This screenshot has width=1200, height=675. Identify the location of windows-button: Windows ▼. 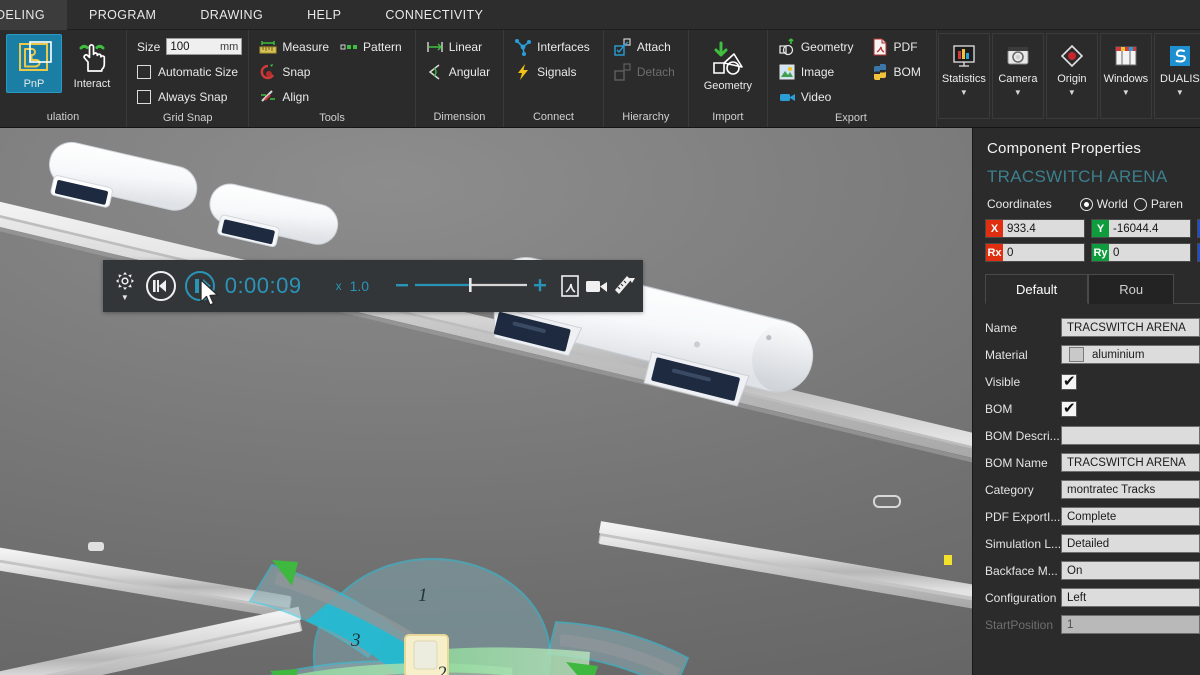
(1125, 76).